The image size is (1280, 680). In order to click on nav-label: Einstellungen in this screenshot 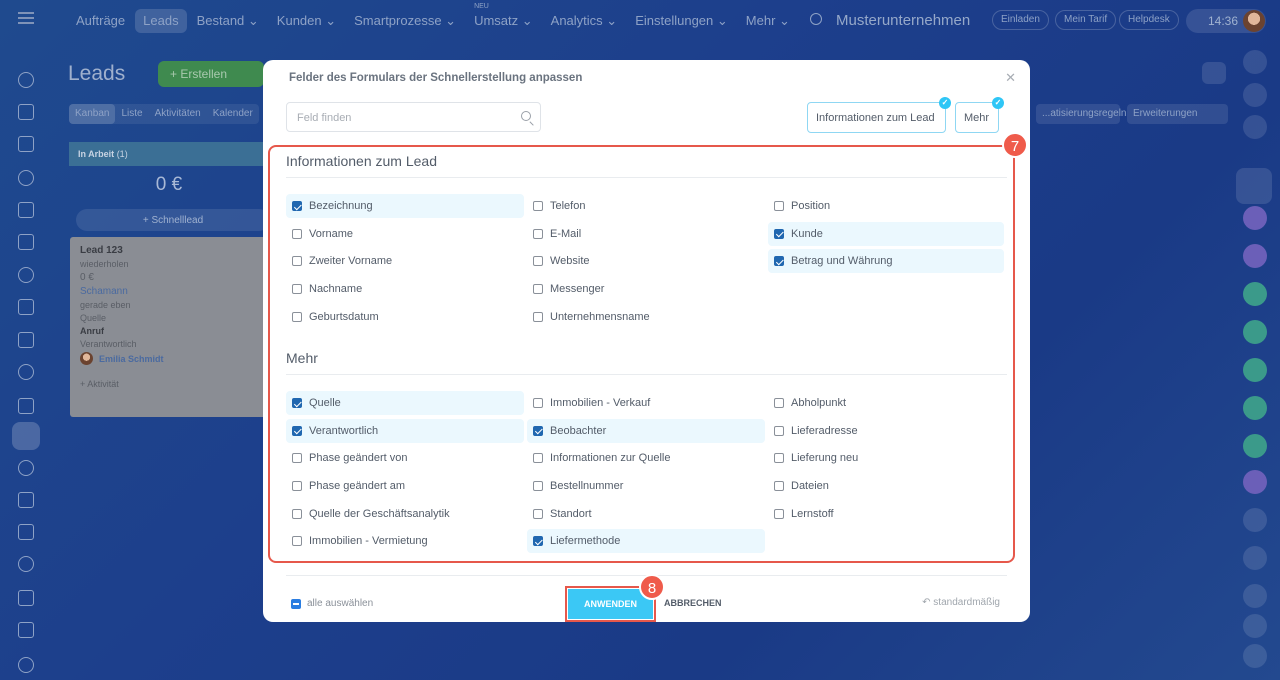, I will do `click(674, 20)`.